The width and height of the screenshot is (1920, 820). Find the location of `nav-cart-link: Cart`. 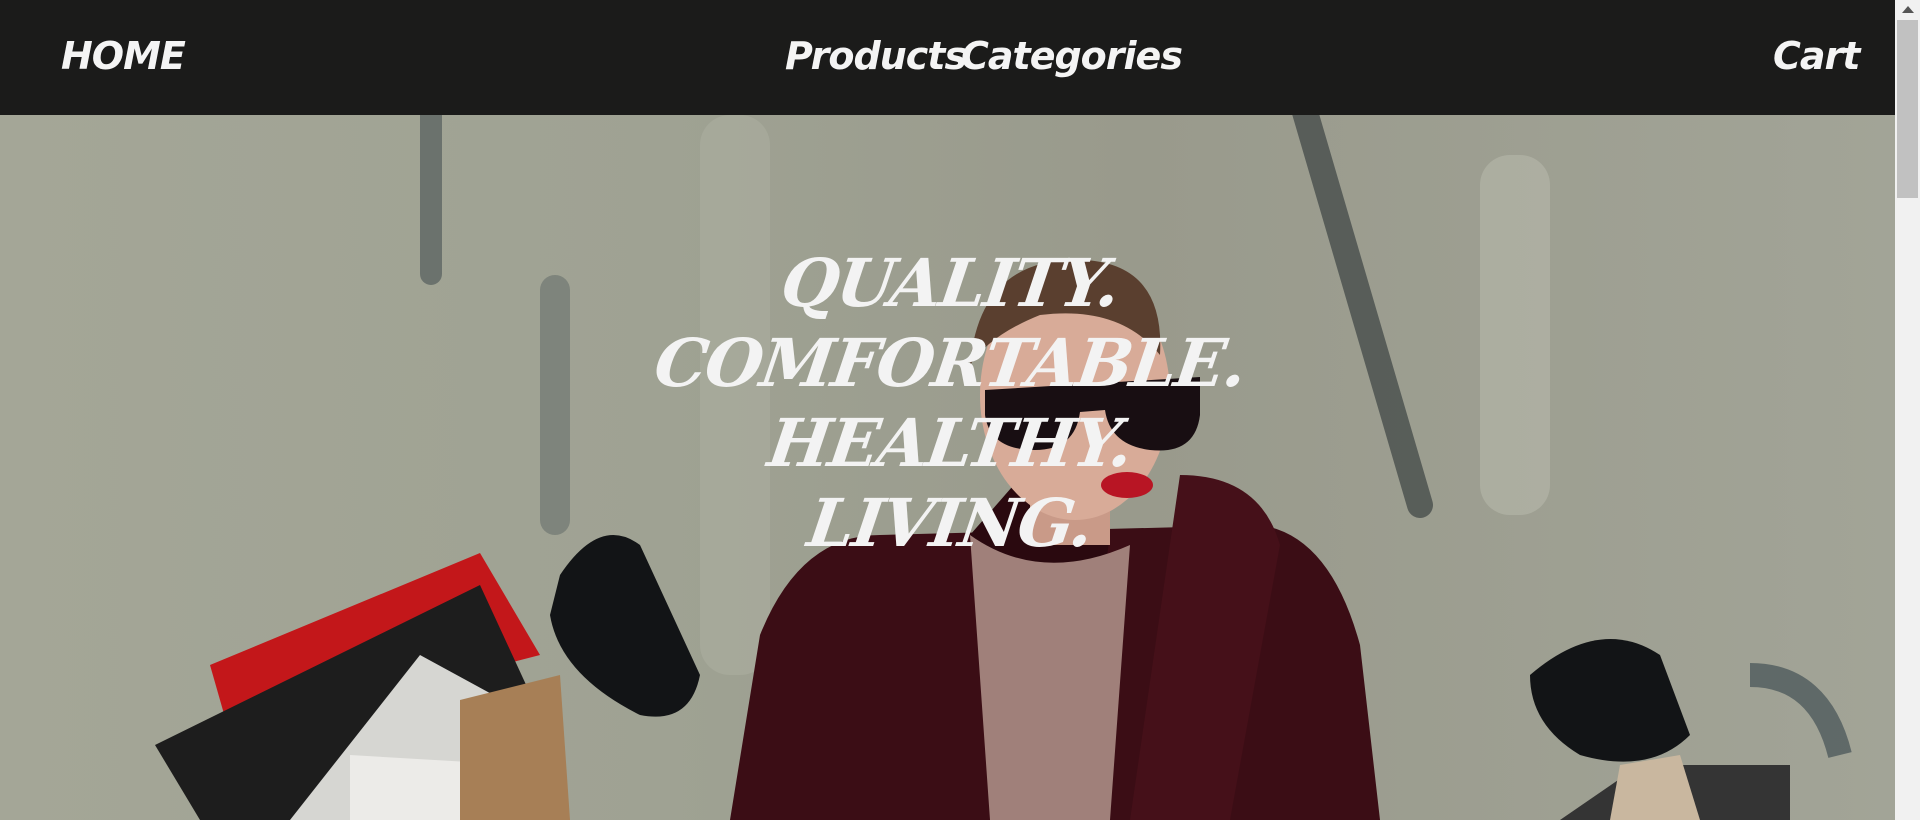

nav-cart-link: Cart is located at coordinates (1816, 56).